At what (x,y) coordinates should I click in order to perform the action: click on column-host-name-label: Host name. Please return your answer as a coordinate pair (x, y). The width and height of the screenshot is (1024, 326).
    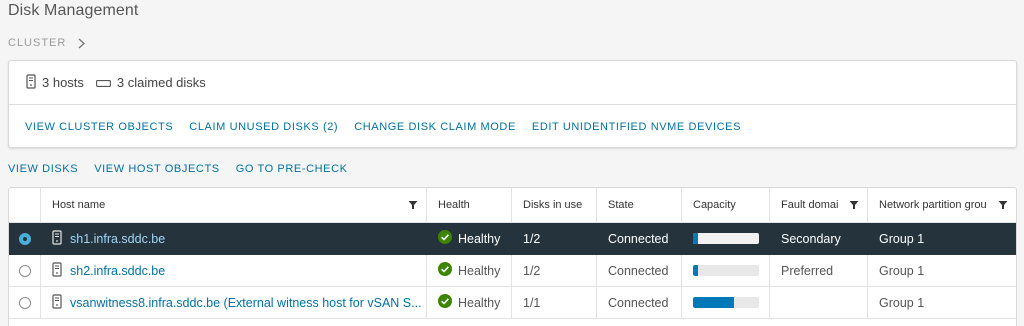
    Looking at the image, I should click on (79, 205).